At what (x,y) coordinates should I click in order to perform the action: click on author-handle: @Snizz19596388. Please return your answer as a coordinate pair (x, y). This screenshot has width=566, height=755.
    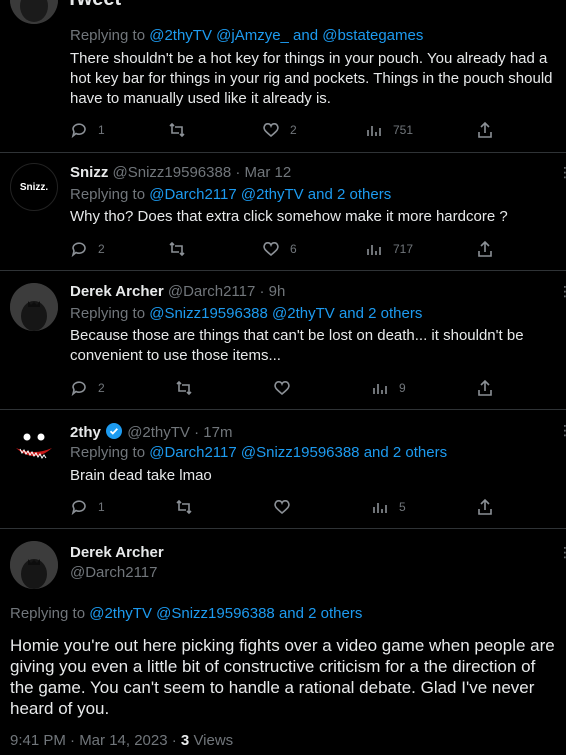
    Looking at the image, I should click on (172, 172).